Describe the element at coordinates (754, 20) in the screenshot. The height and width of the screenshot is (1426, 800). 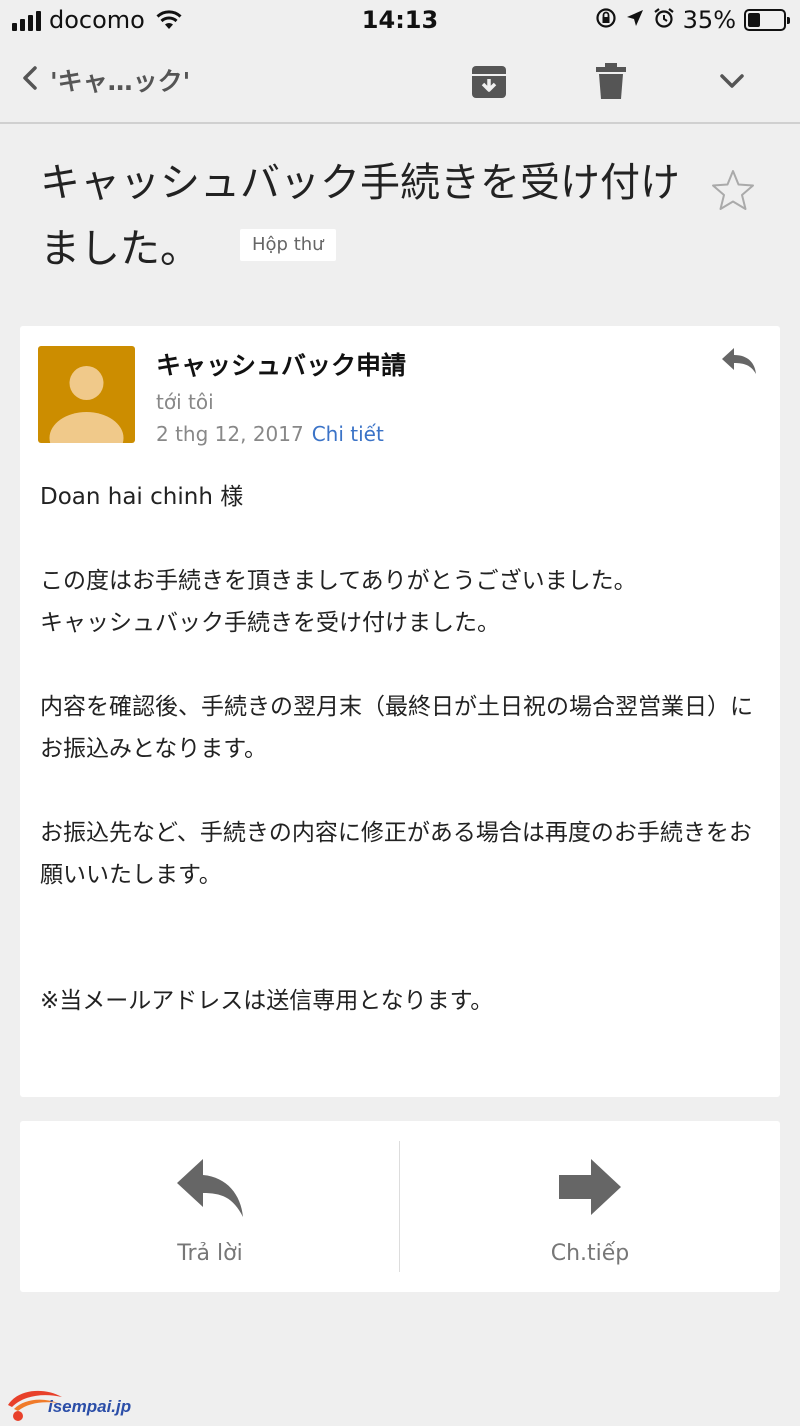
I see `battery-level` at that location.